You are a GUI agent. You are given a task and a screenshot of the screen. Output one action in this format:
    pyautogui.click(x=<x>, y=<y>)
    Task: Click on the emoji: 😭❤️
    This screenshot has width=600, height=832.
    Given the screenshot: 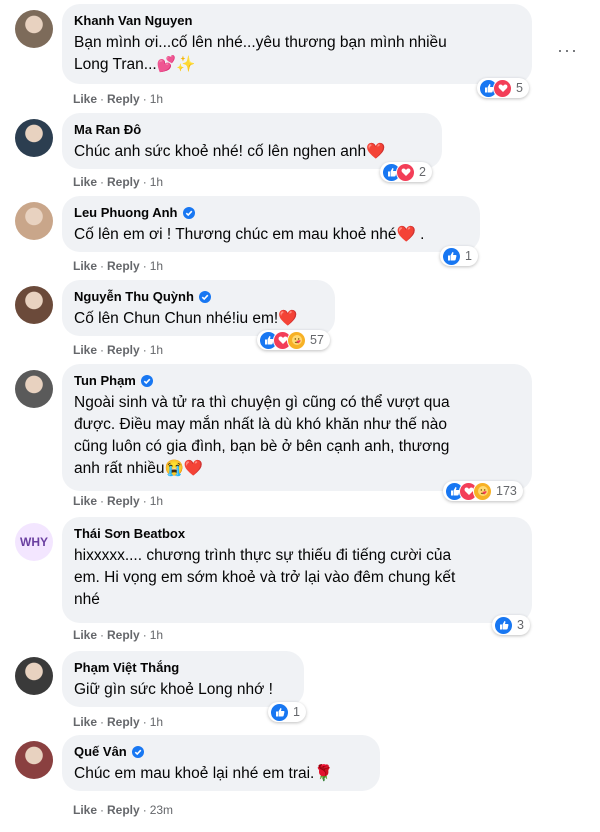 What is the action you would take?
    pyautogui.click(x=184, y=468)
    